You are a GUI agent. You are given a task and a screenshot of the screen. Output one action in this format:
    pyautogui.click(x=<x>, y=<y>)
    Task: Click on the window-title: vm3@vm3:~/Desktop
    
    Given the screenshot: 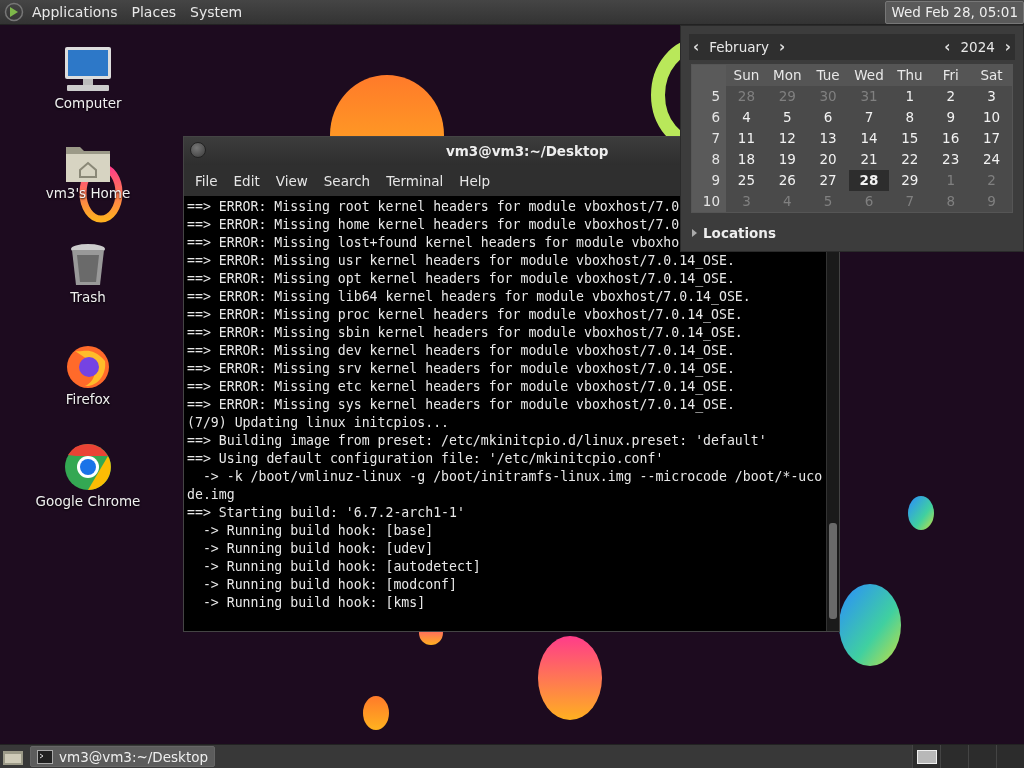 What is the action you would take?
    pyautogui.click(x=527, y=151)
    